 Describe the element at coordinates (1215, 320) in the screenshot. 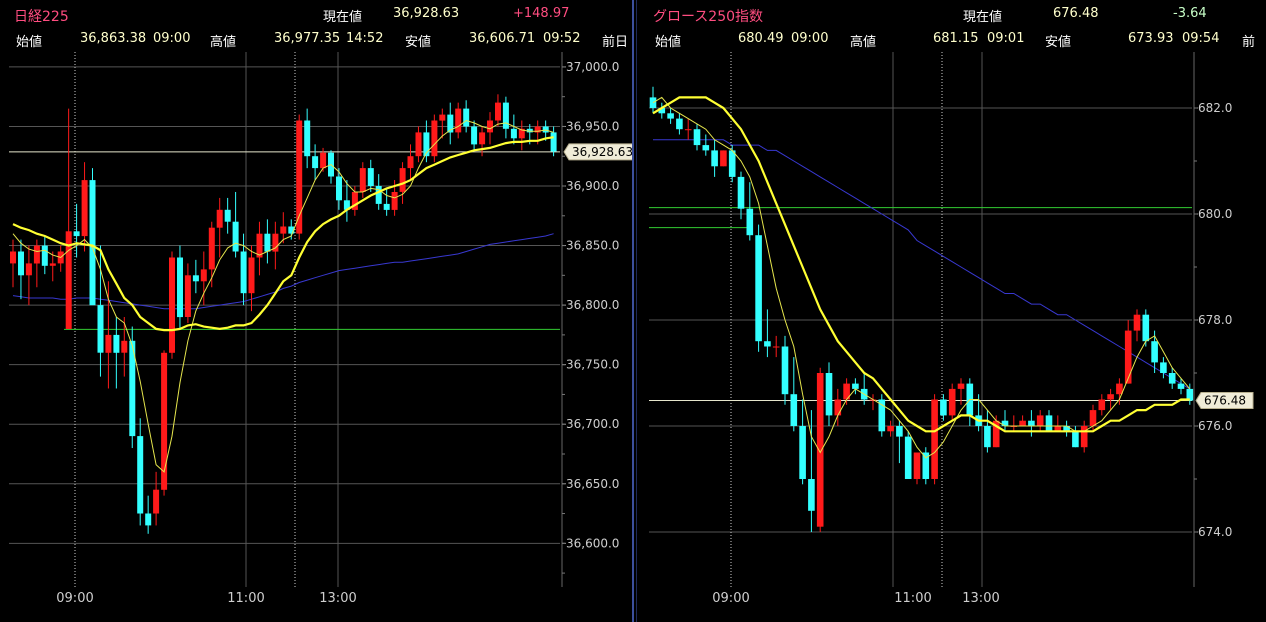

I see `y-tick-label: 678.0` at that location.